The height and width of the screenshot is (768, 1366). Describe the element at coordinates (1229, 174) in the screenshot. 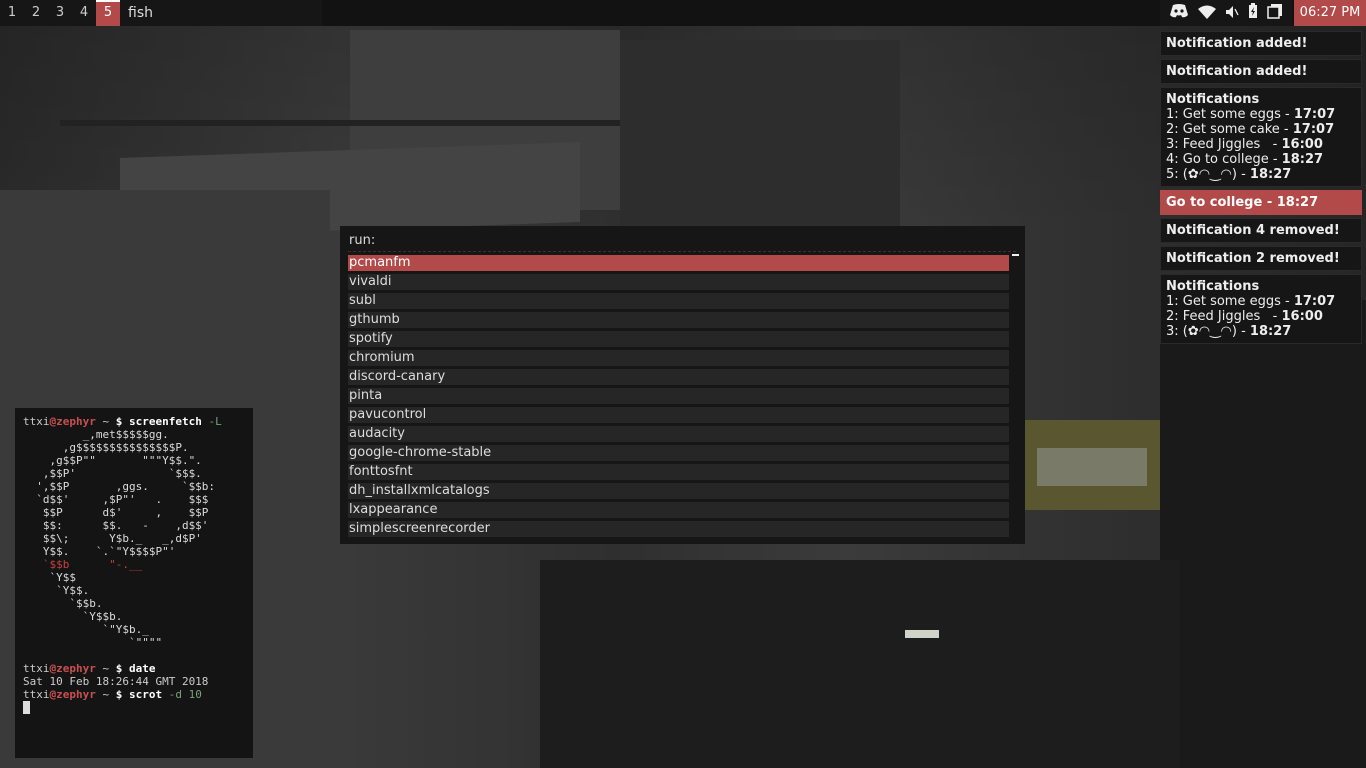

I see `list-item: 5: (✿◠‿◠) - 18:27` at that location.